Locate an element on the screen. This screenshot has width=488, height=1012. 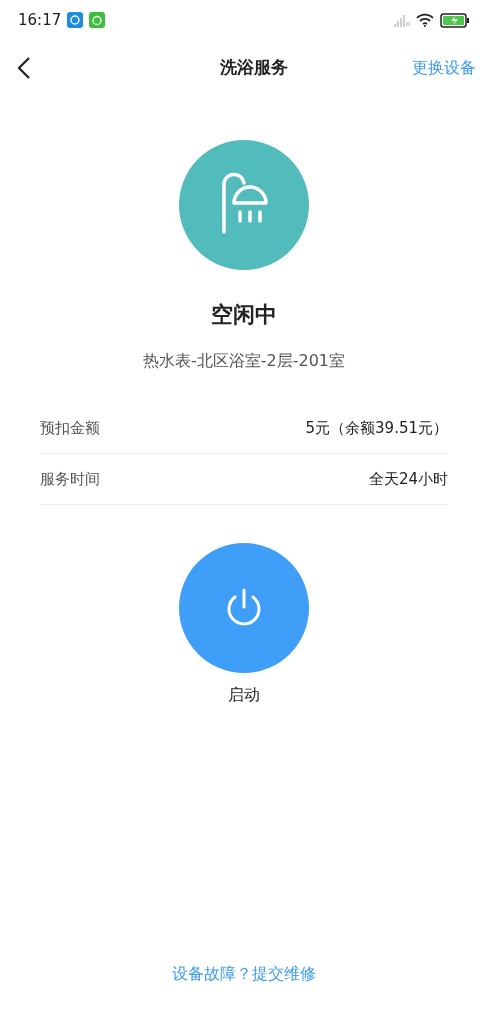
report-fault-link: 设备故障？提交维修 is located at coordinates (244, 974).